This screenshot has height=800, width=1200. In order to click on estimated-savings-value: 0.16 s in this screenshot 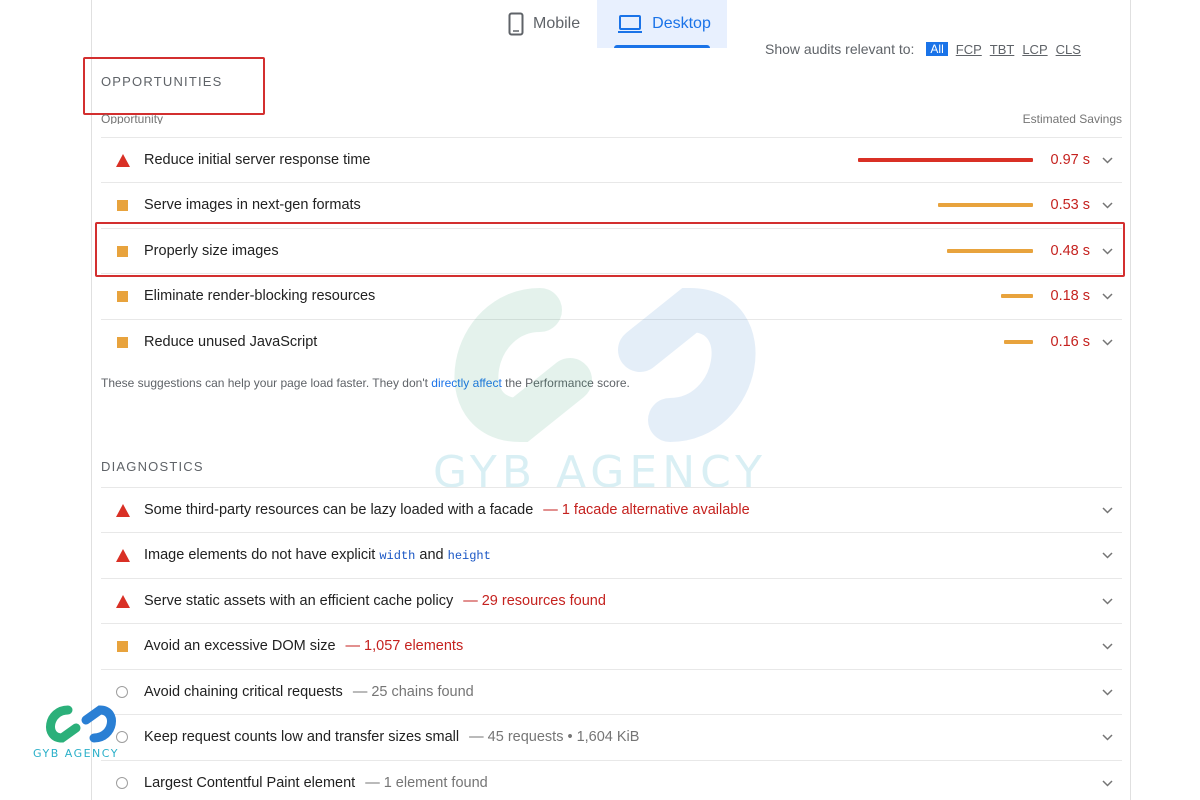, I will do `click(1070, 342)`.